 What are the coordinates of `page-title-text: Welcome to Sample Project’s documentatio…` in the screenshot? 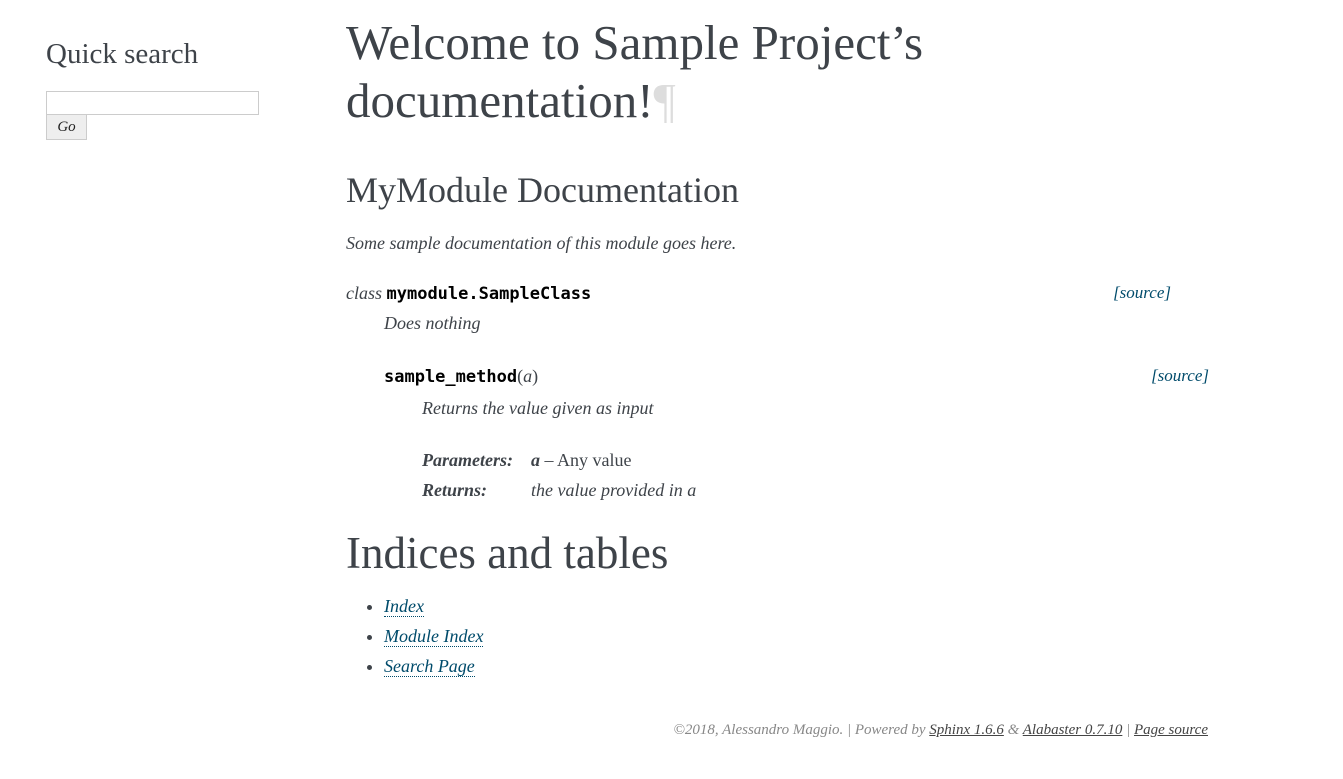 It's located at (635, 71).